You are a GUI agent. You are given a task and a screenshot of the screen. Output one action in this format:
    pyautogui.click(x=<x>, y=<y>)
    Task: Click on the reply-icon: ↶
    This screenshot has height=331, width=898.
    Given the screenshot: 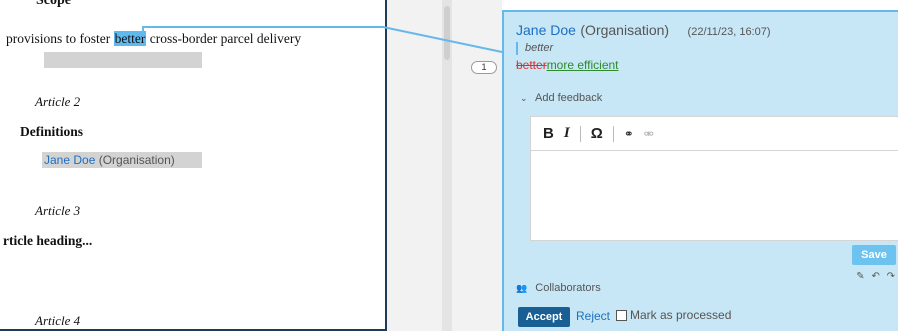 What is the action you would take?
    pyautogui.click(x=875, y=276)
    